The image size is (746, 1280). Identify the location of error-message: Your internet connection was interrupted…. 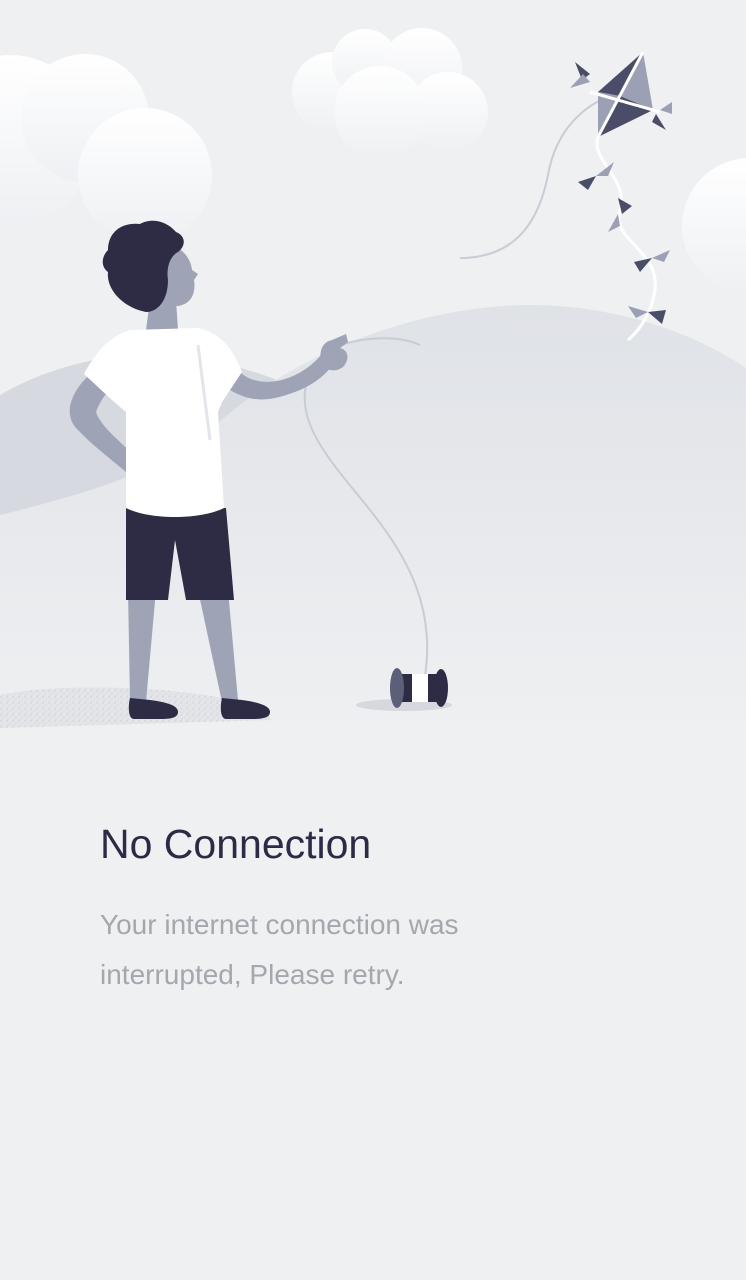
(279, 949).